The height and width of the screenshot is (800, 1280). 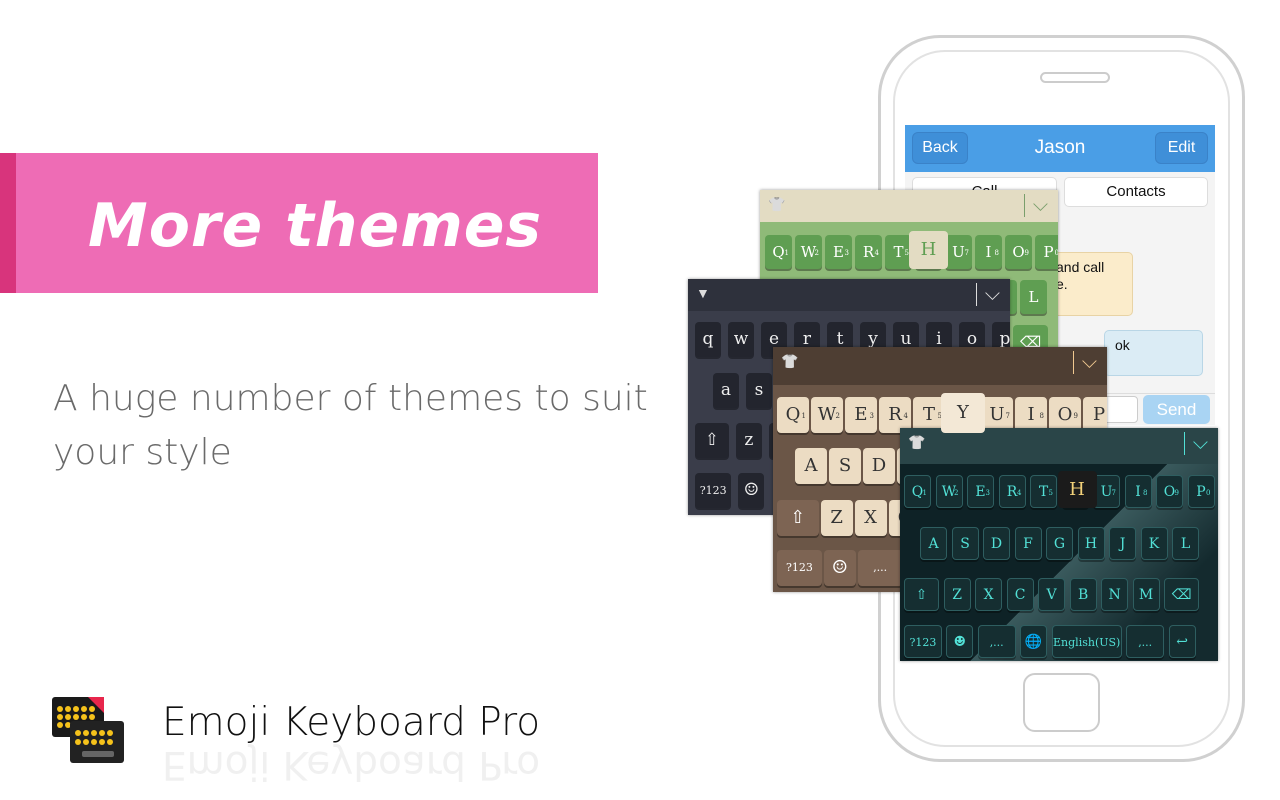 What do you see at coordinates (703, 293) in the screenshot?
I see `tie-icon: ▼` at bounding box center [703, 293].